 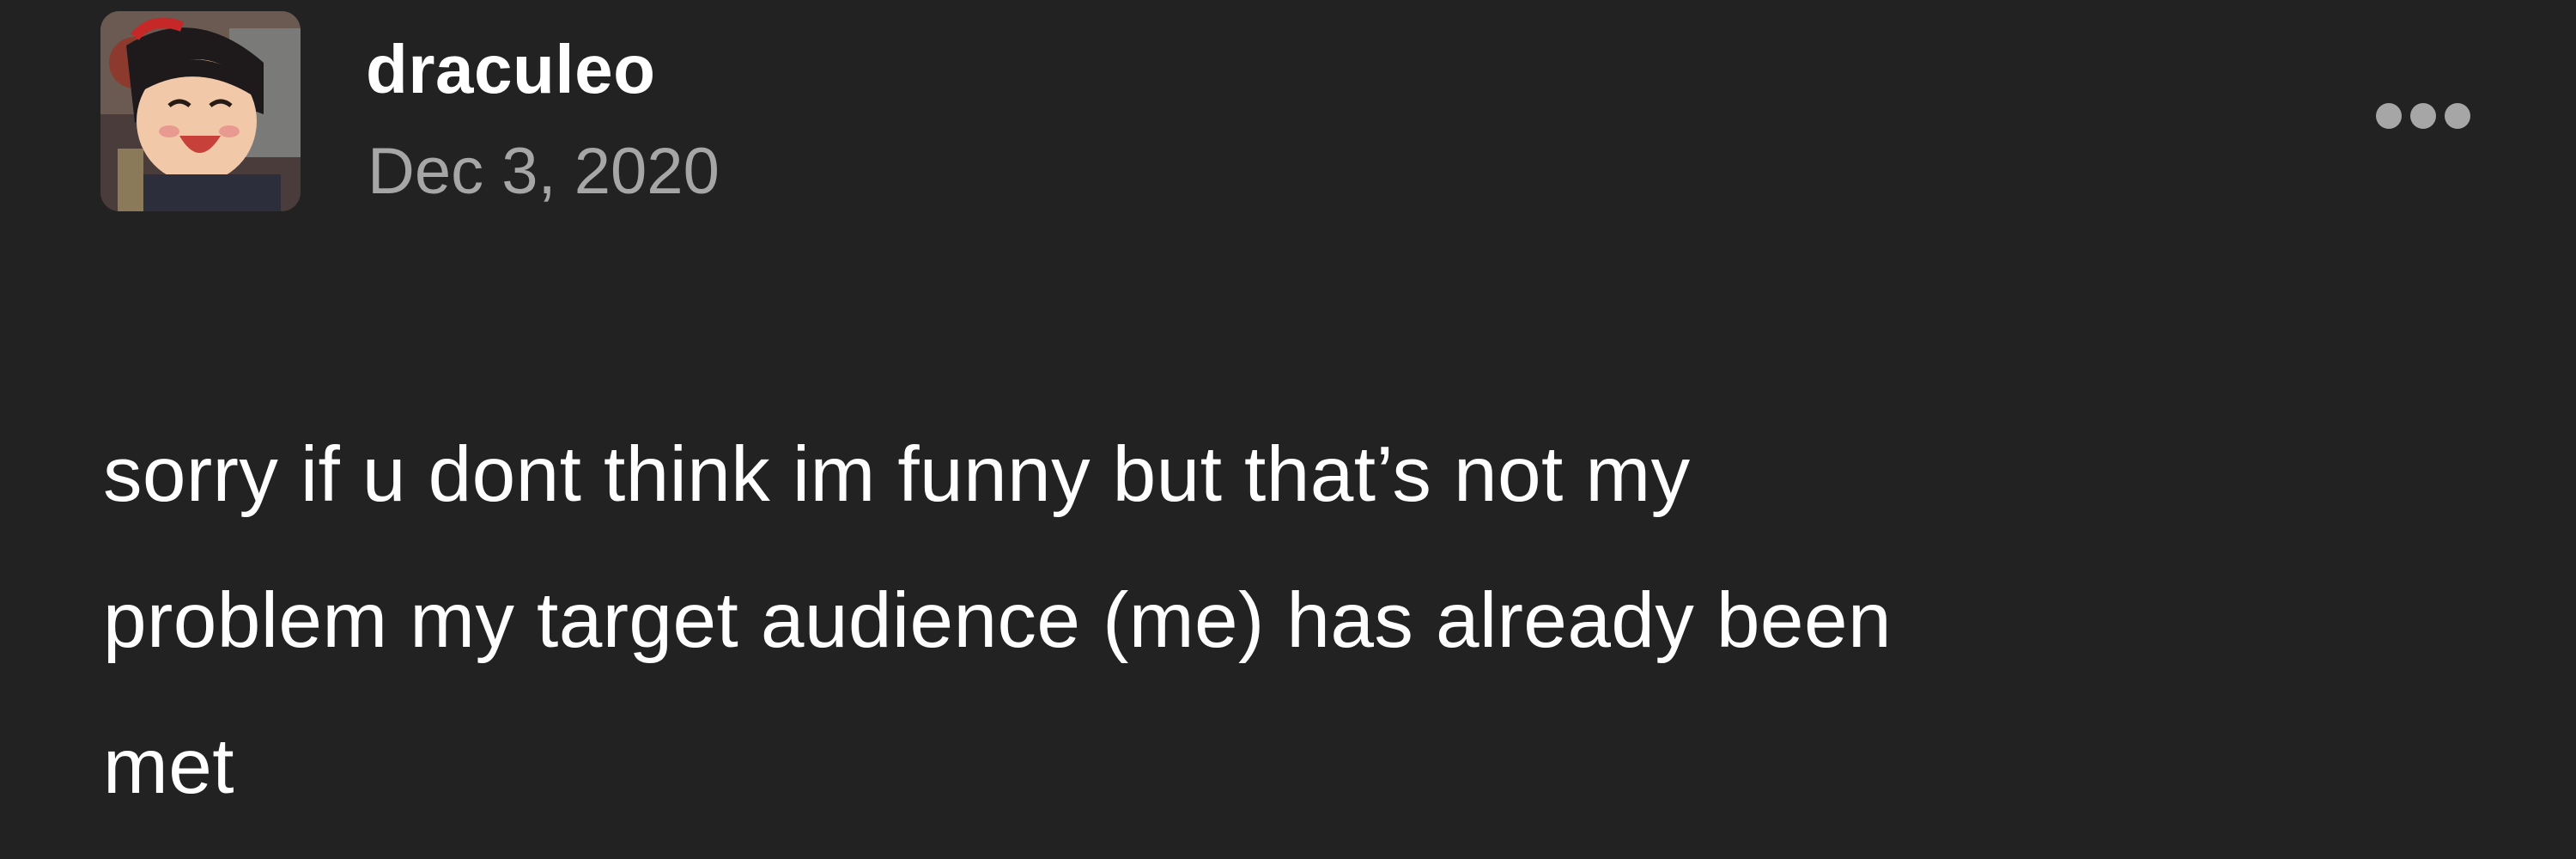 I want to click on avatar-icon, so click(x=201, y=111).